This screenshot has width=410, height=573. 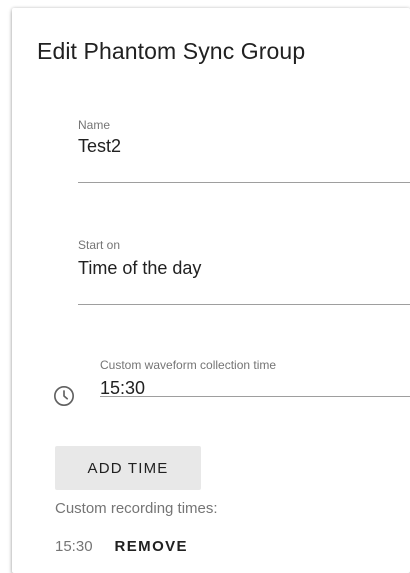 I want to click on clock-icon, so click(x=64, y=396).